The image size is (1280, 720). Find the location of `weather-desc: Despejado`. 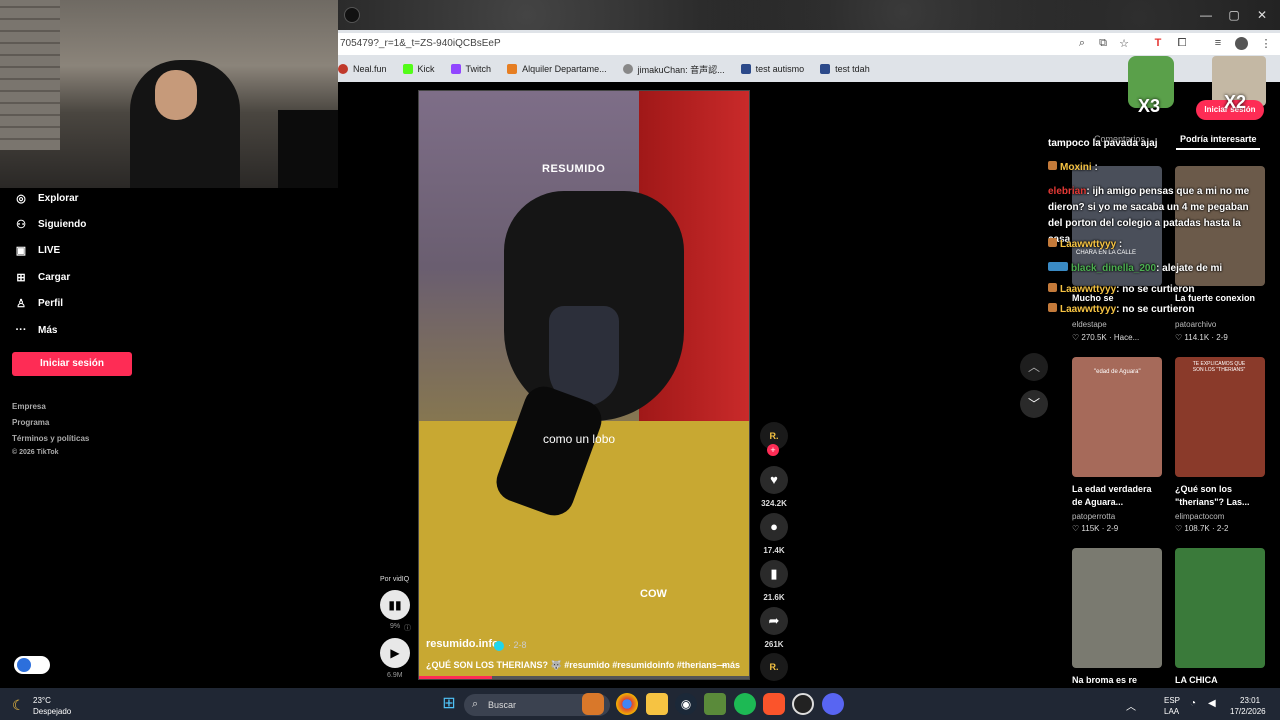

weather-desc: Despejado is located at coordinates (52, 711).